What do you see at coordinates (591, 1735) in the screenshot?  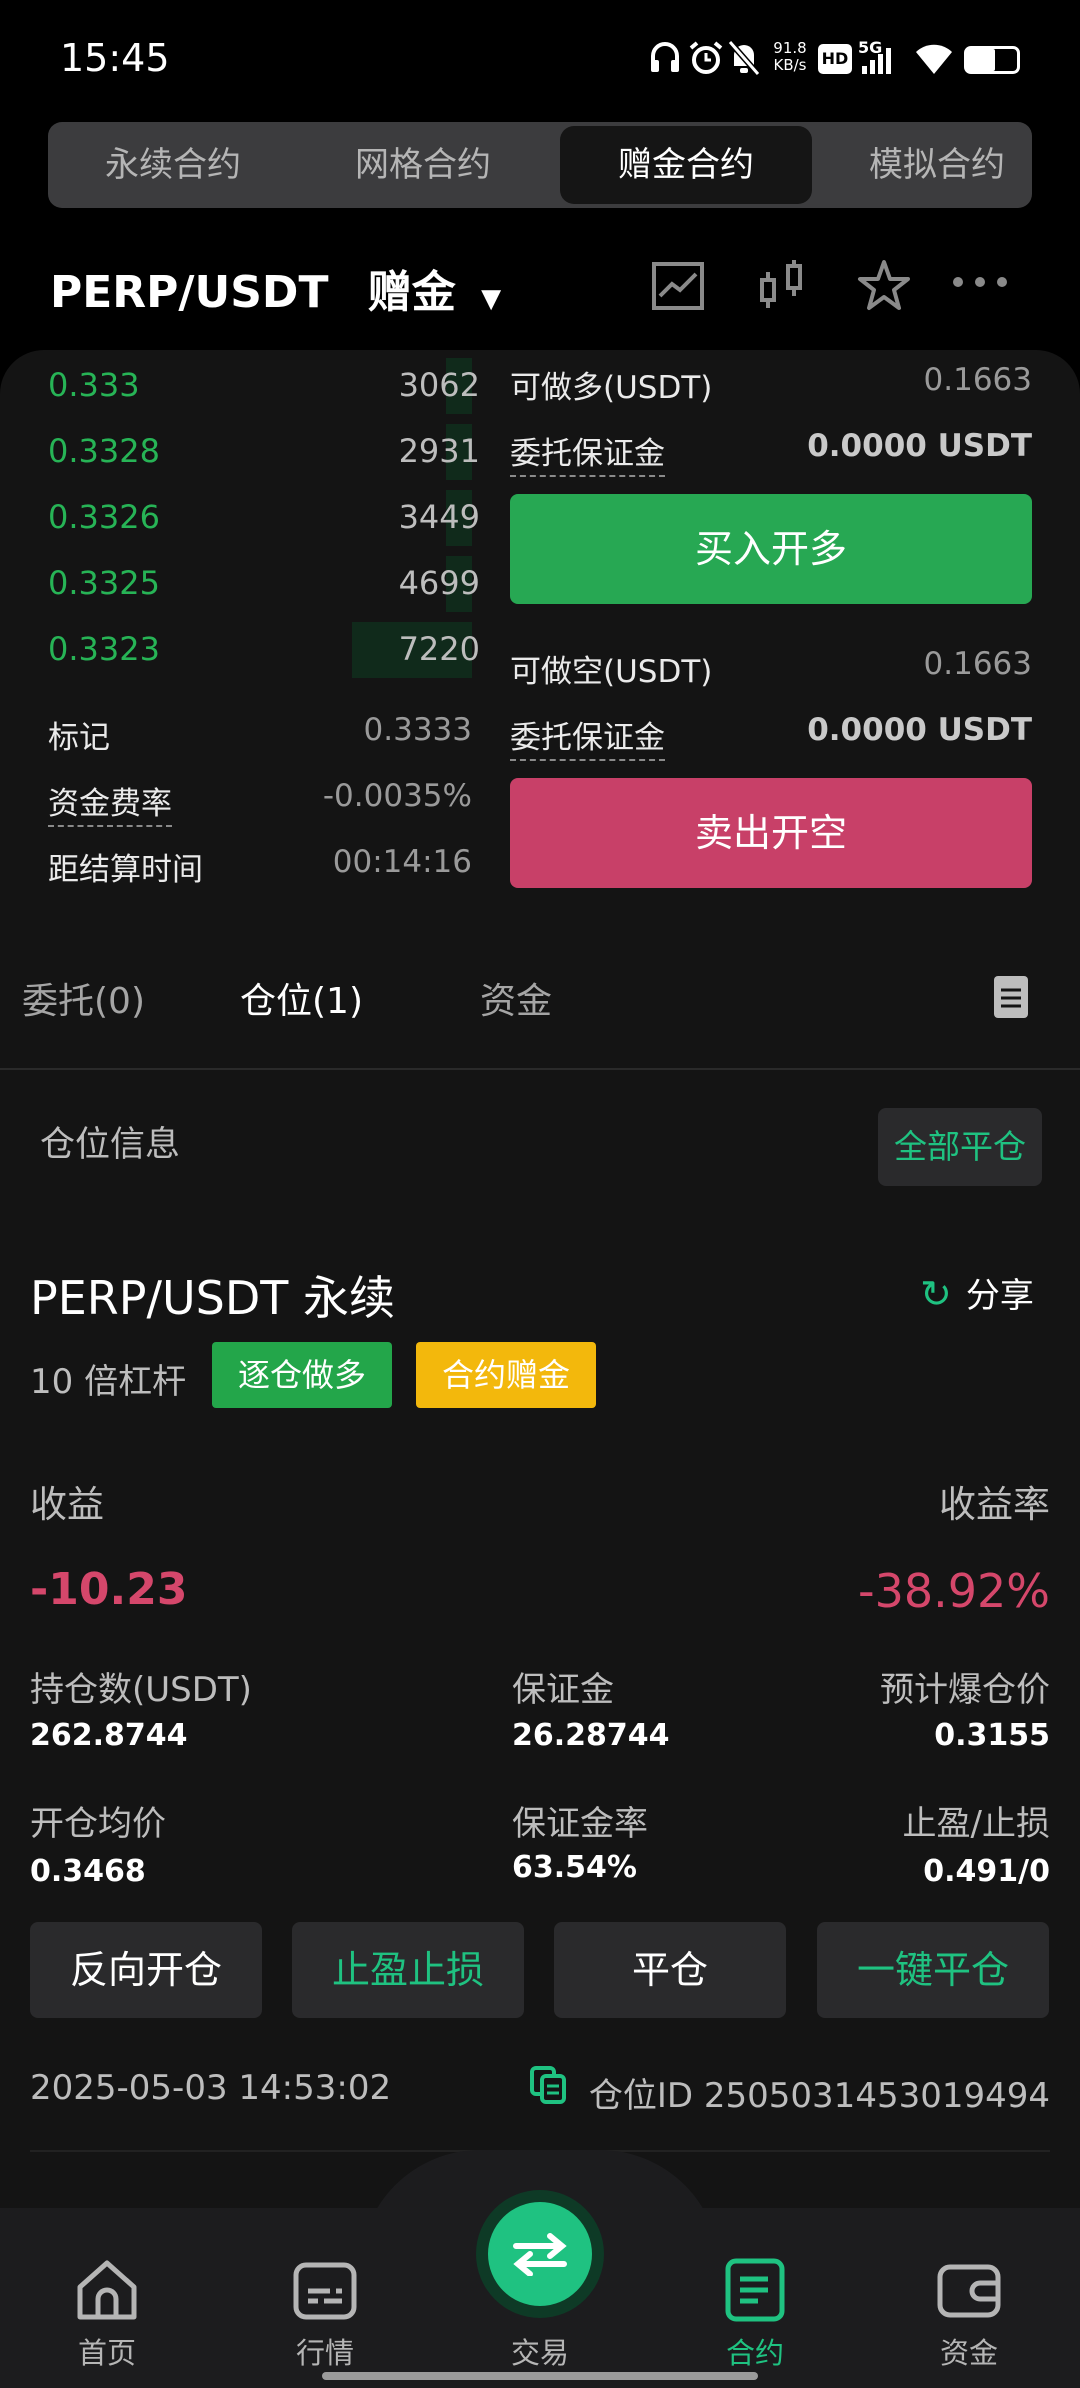 I see `margin-value: 26.28744` at bounding box center [591, 1735].